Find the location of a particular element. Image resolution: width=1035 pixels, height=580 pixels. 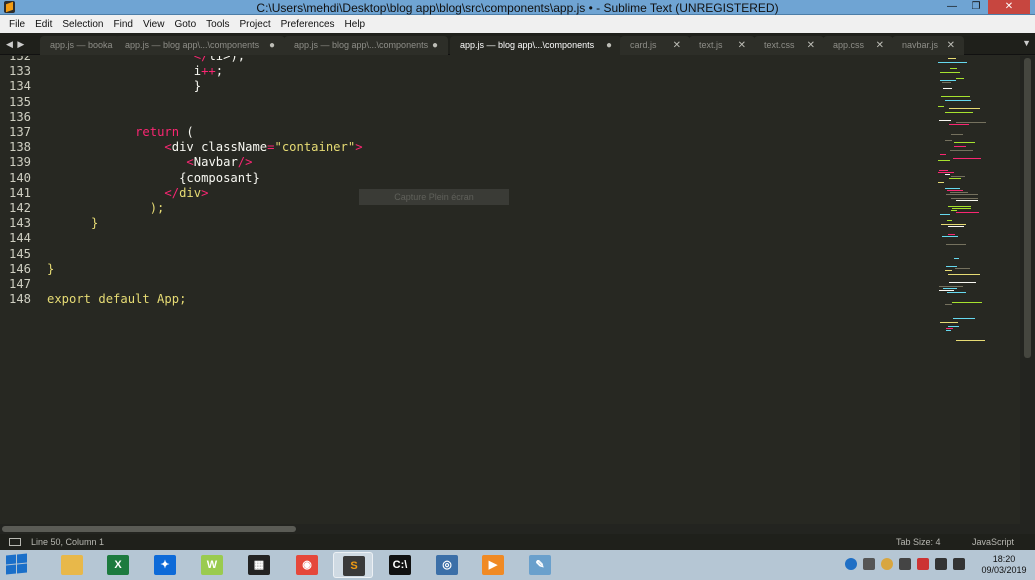

network-signal-icon is located at coordinates (959, 564).